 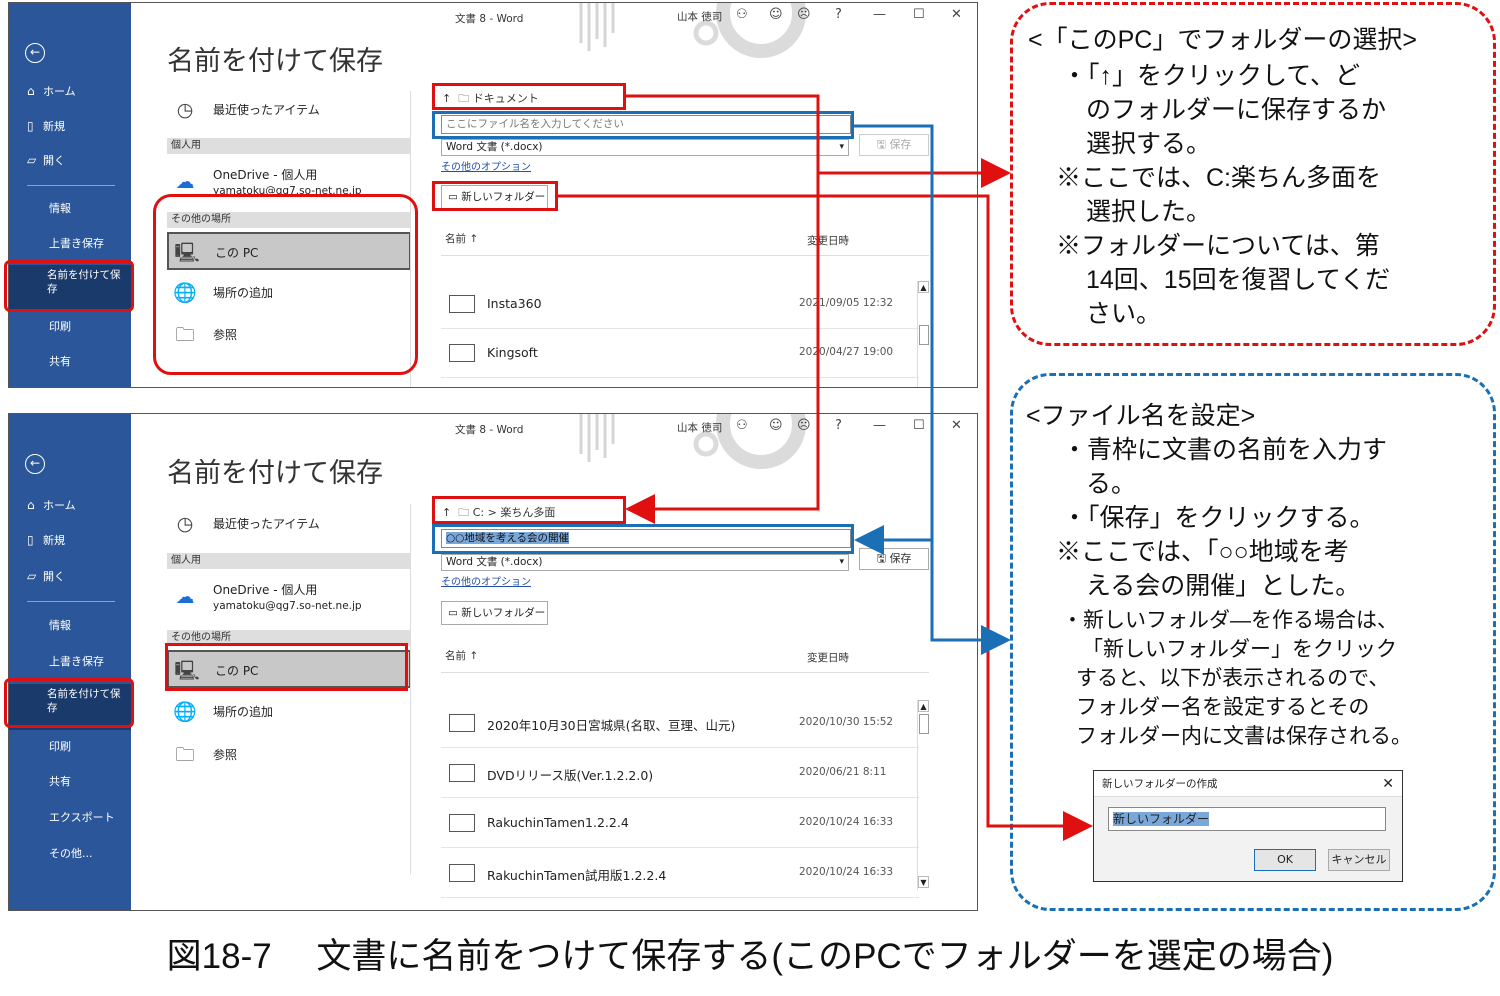 I want to click on ok-button: OK, so click(x=1285, y=860).